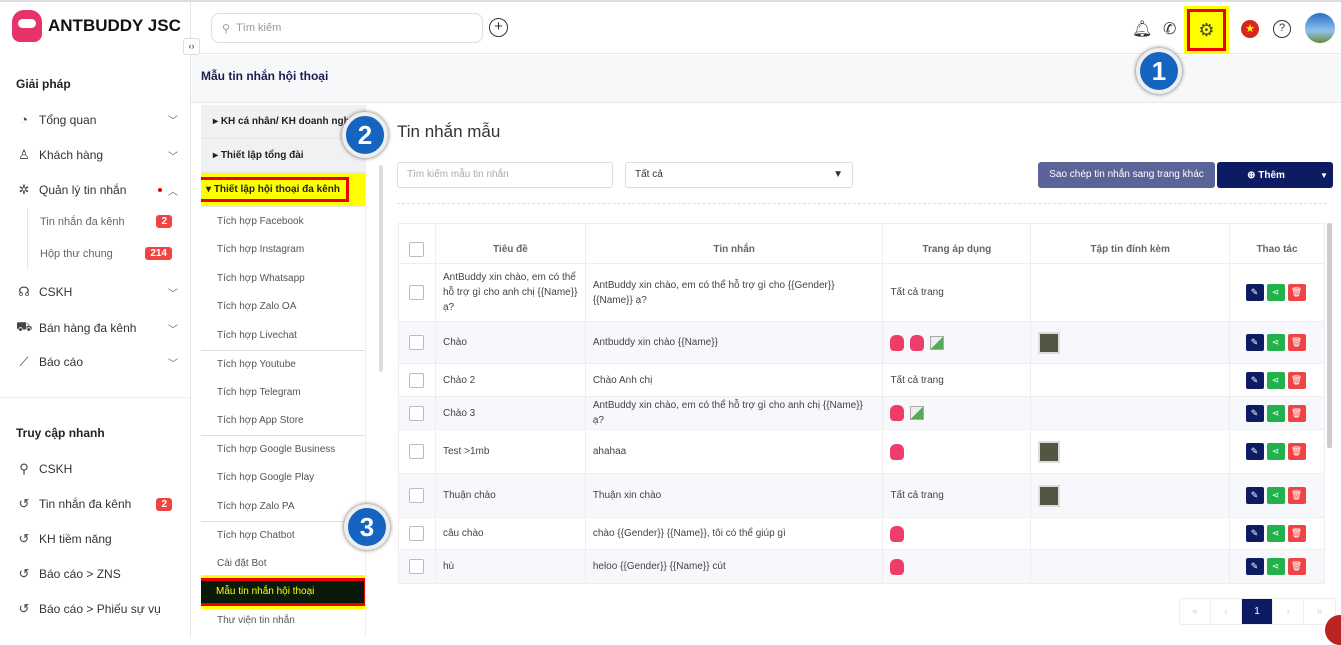 The width and height of the screenshot is (1341, 645). Describe the element at coordinates (283, 620) in the screenshot. I see `menu-item: Thư viện tin nhắn` at that location.